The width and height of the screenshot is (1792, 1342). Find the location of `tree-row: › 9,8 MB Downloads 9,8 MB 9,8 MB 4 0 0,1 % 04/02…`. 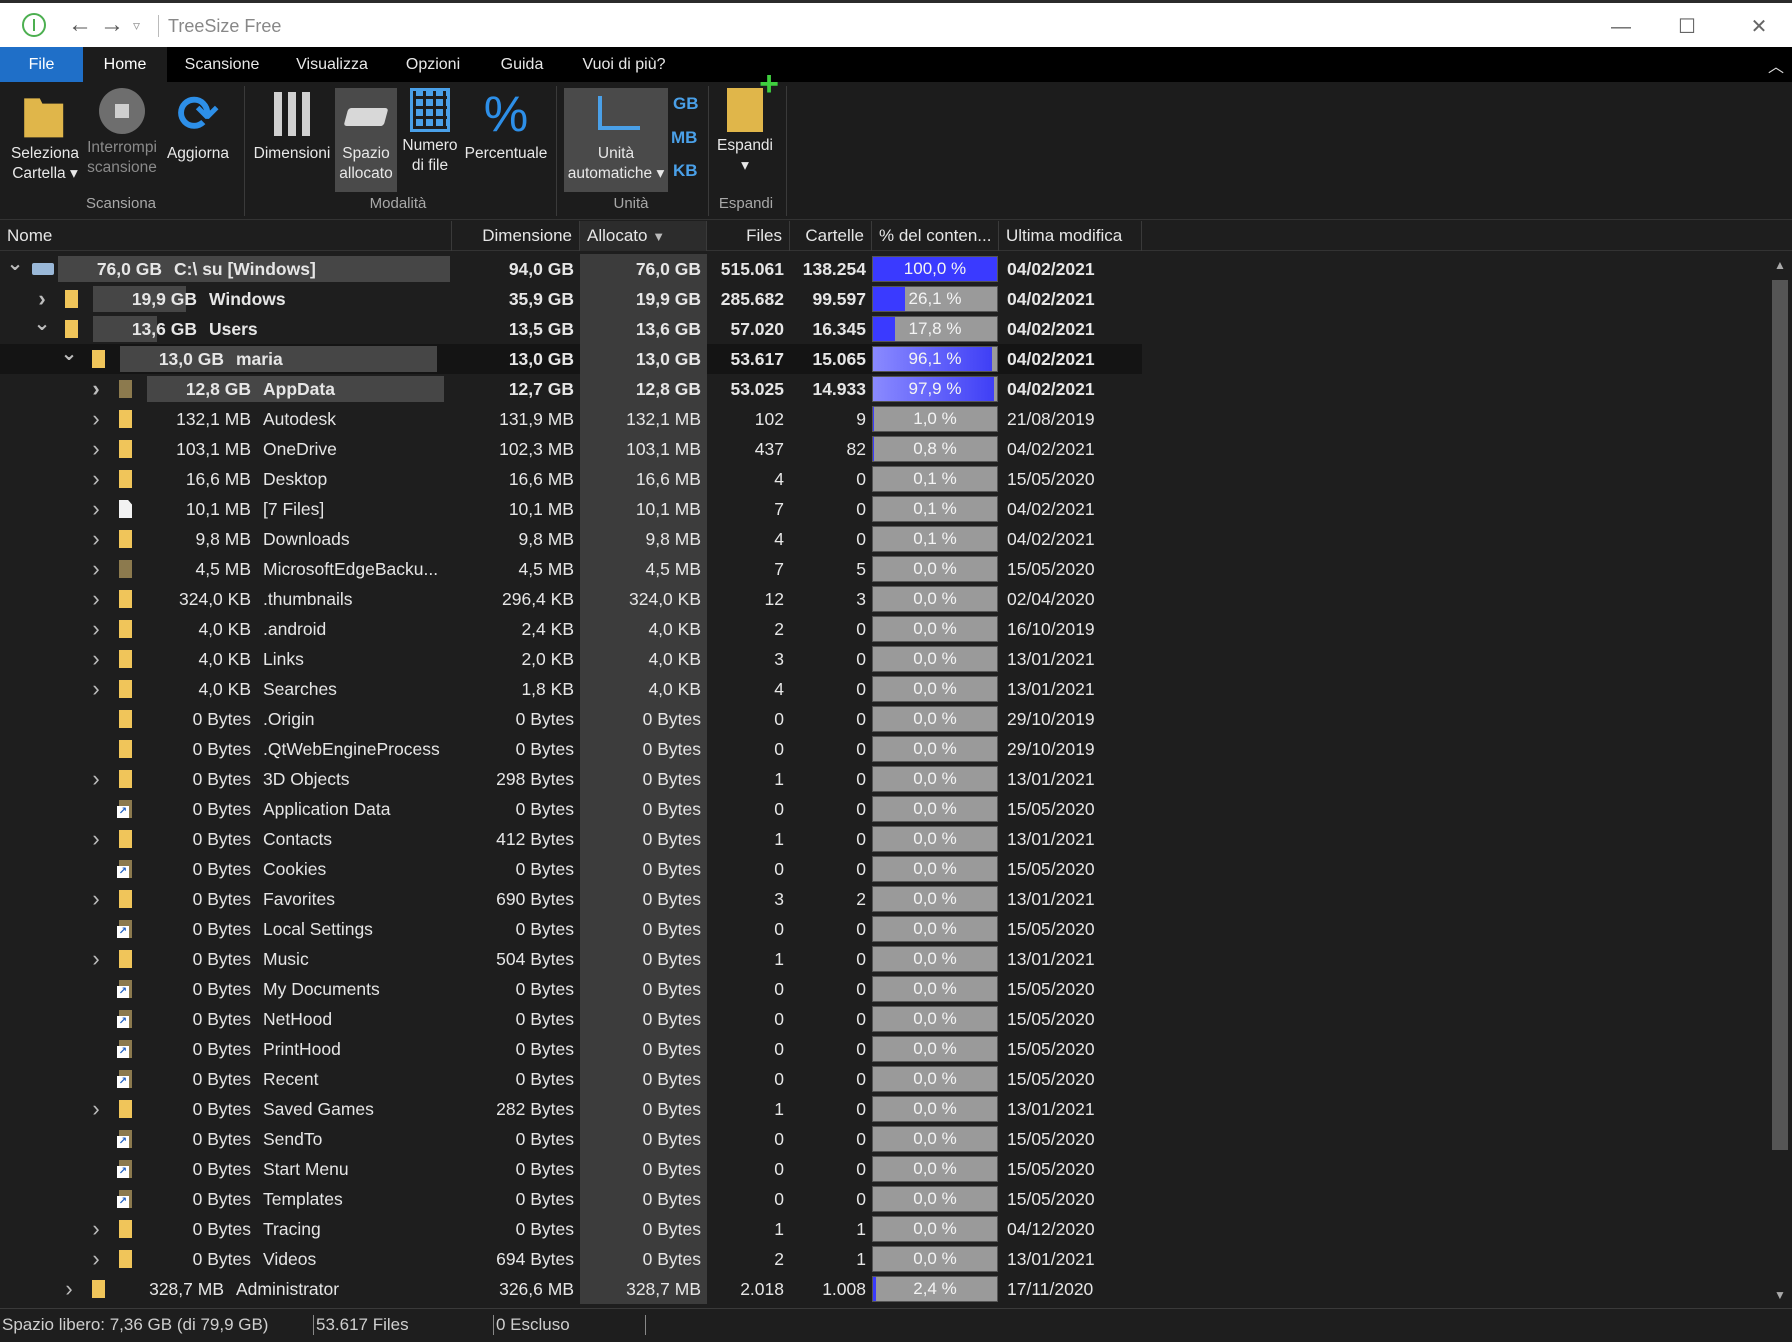

tree-row: › 9,8 MB Downloads 9,8 MB 9,8 MB 4 0 0,1 % 04/02… is located at coordinates (571, 539).